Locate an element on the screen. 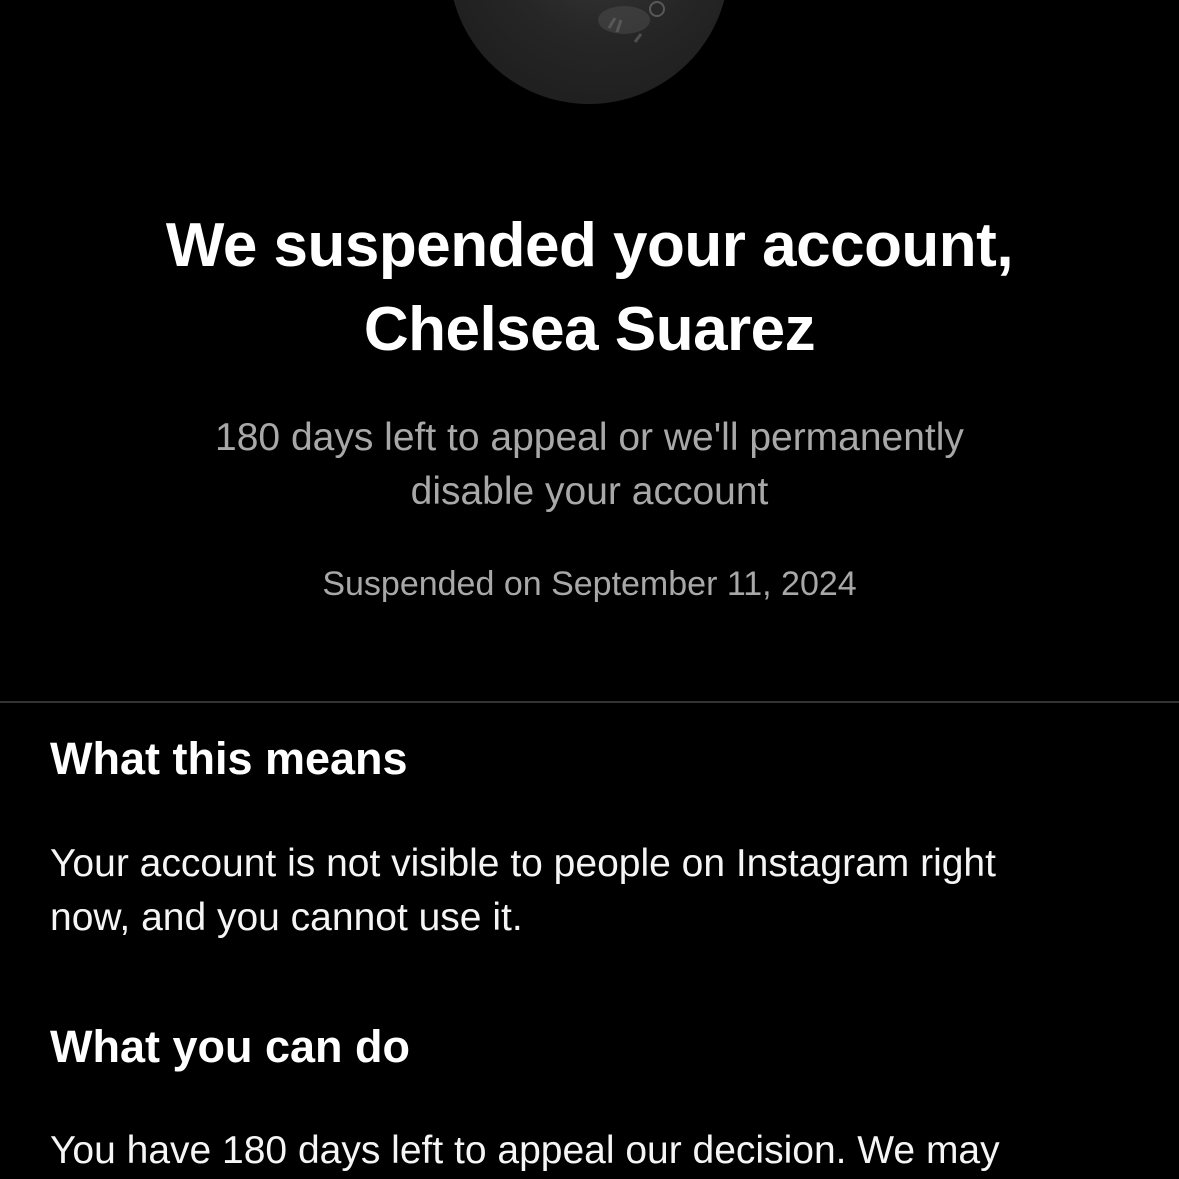  profile-avatar is located at coordinates (589, 52).